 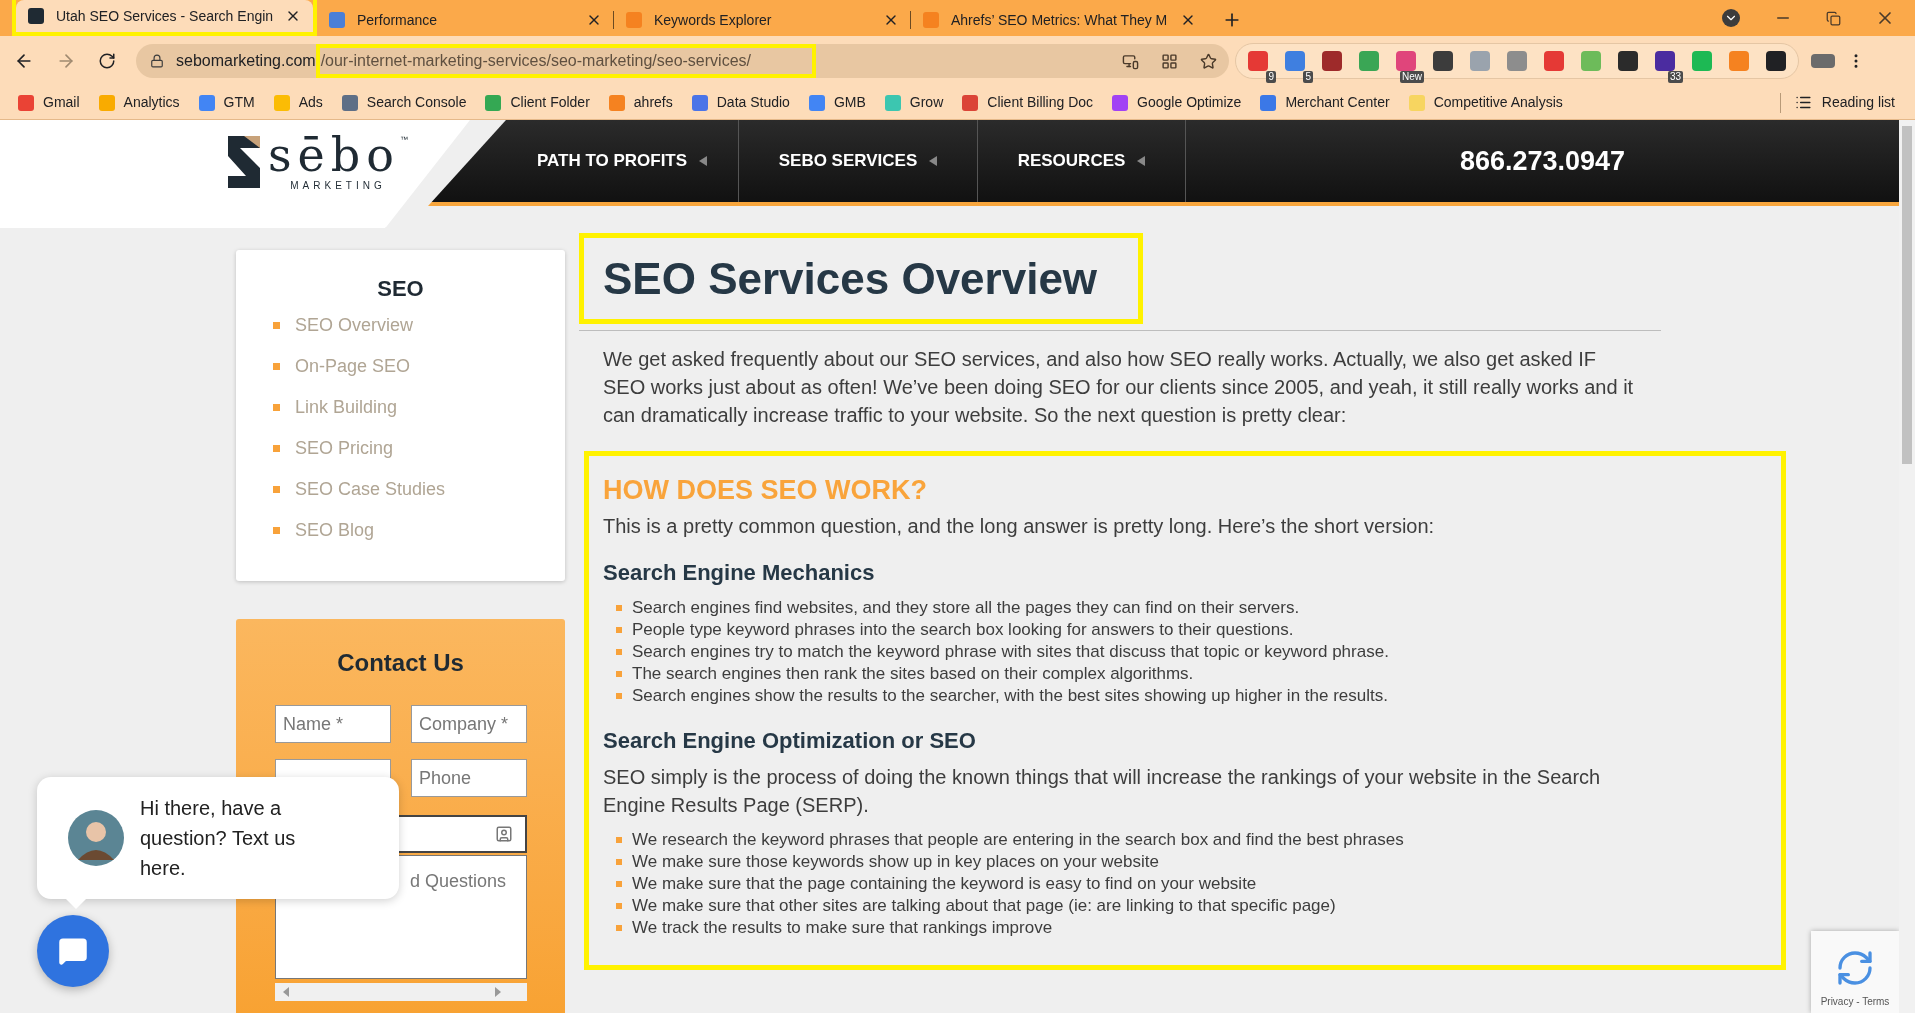 I want to click on bookmark-label: Client Folder, so click(x=550, y=102).